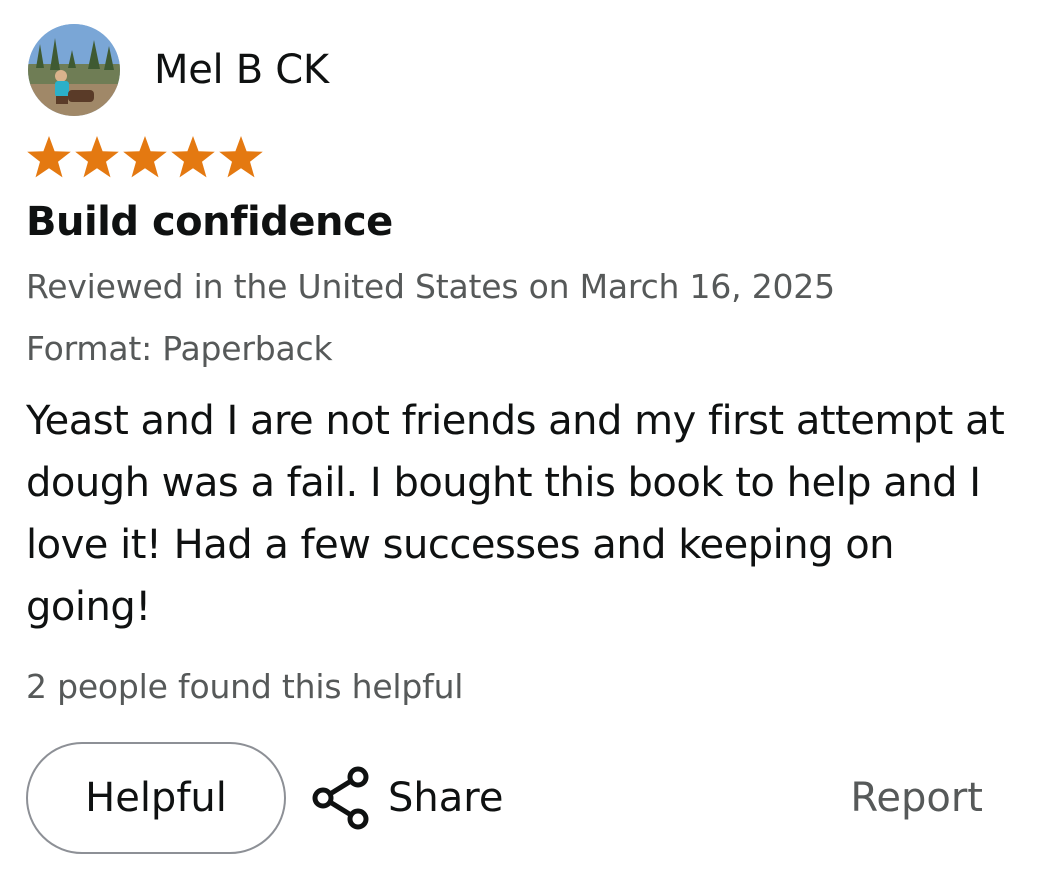 Image resolution: width=1043 pixels, height=872 pixels. What do you see at coordinates (916, 798) in the screenshot?
I see `report-link: Report` at bounding box center [916, 798].